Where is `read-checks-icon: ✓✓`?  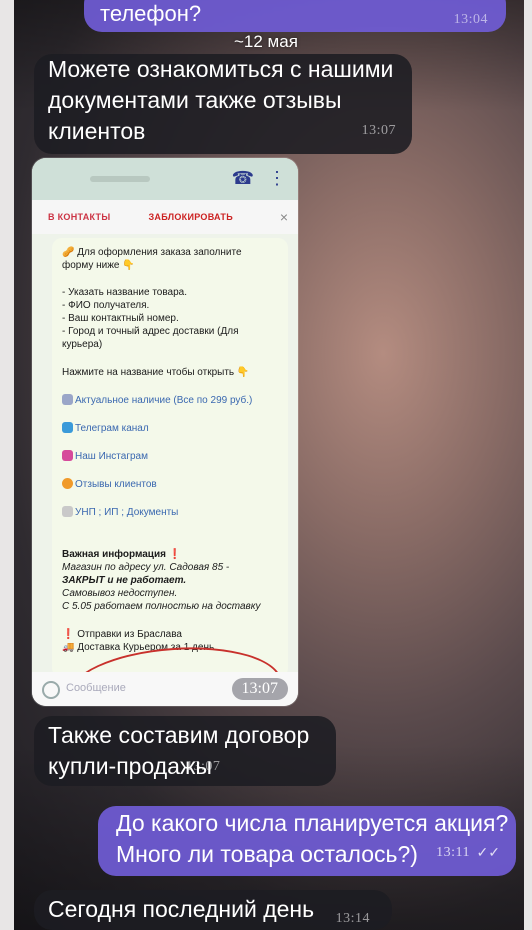
read-checks-icon: ✓✓ is located at coordinates (488, 852).